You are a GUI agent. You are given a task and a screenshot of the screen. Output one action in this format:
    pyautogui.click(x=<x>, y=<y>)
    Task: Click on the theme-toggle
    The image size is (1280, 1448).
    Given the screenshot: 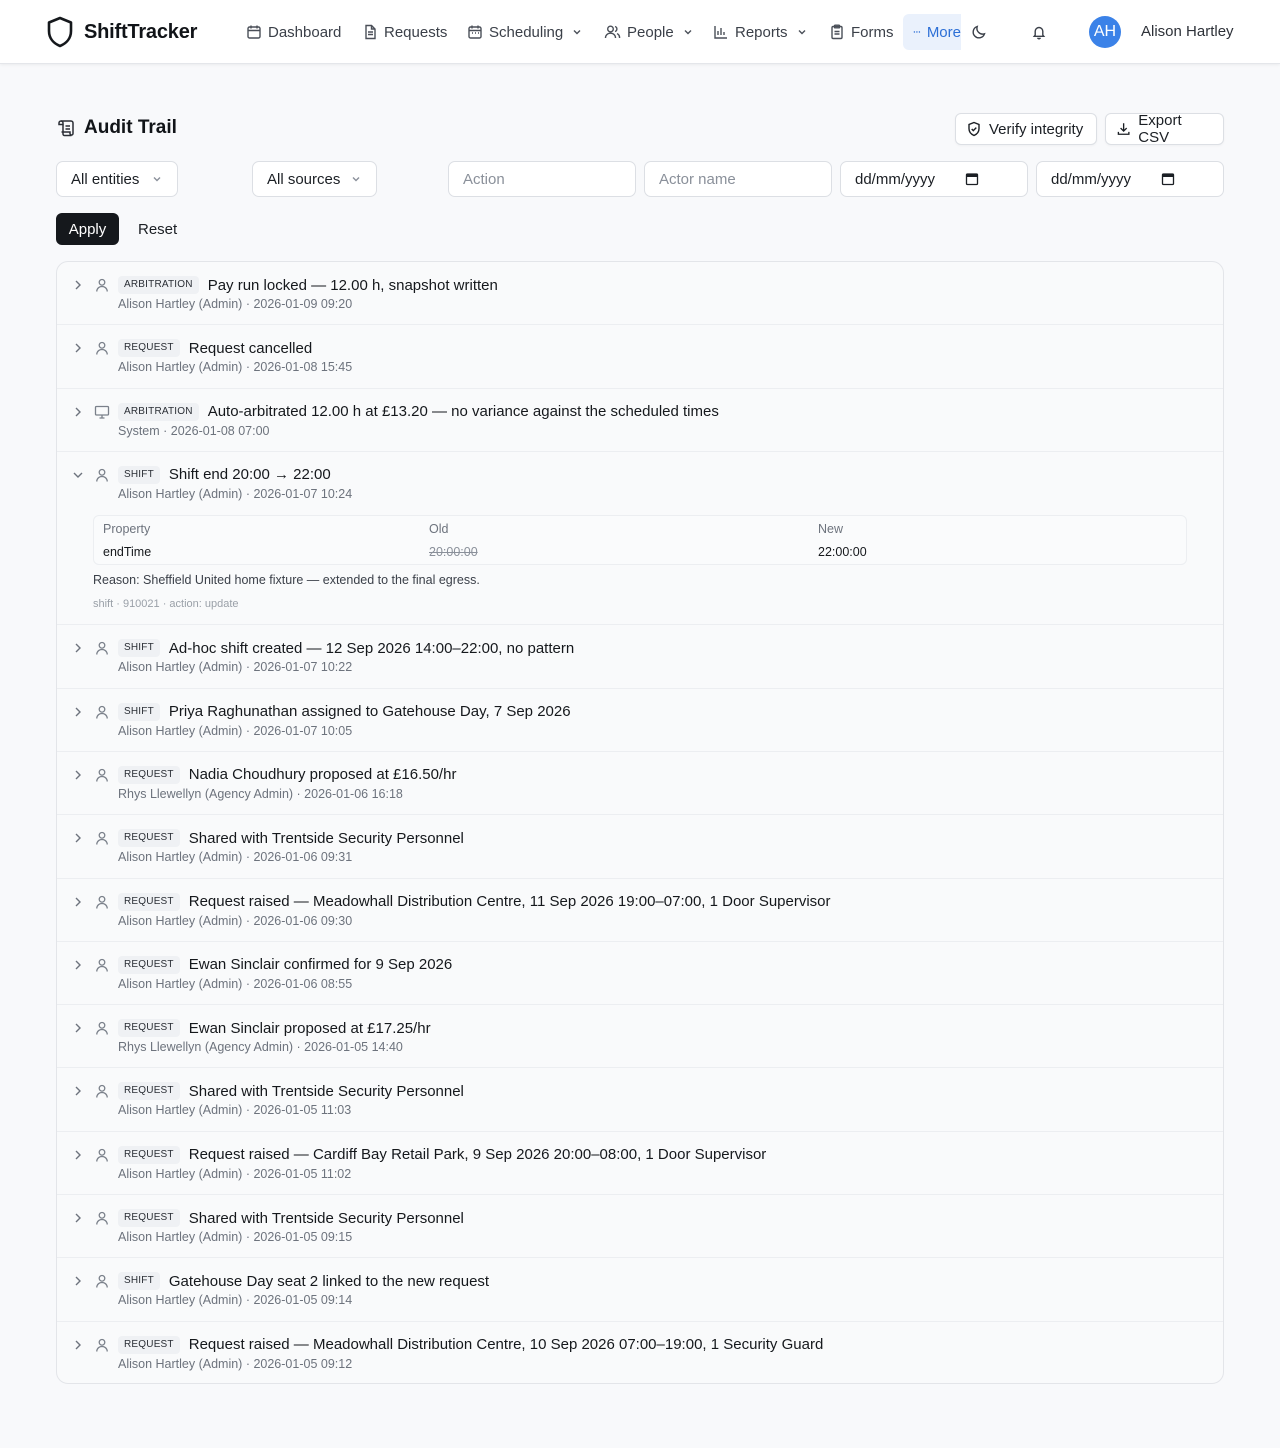 What is the action you would take?
    pyautogui.click(x=979, y=32)
    